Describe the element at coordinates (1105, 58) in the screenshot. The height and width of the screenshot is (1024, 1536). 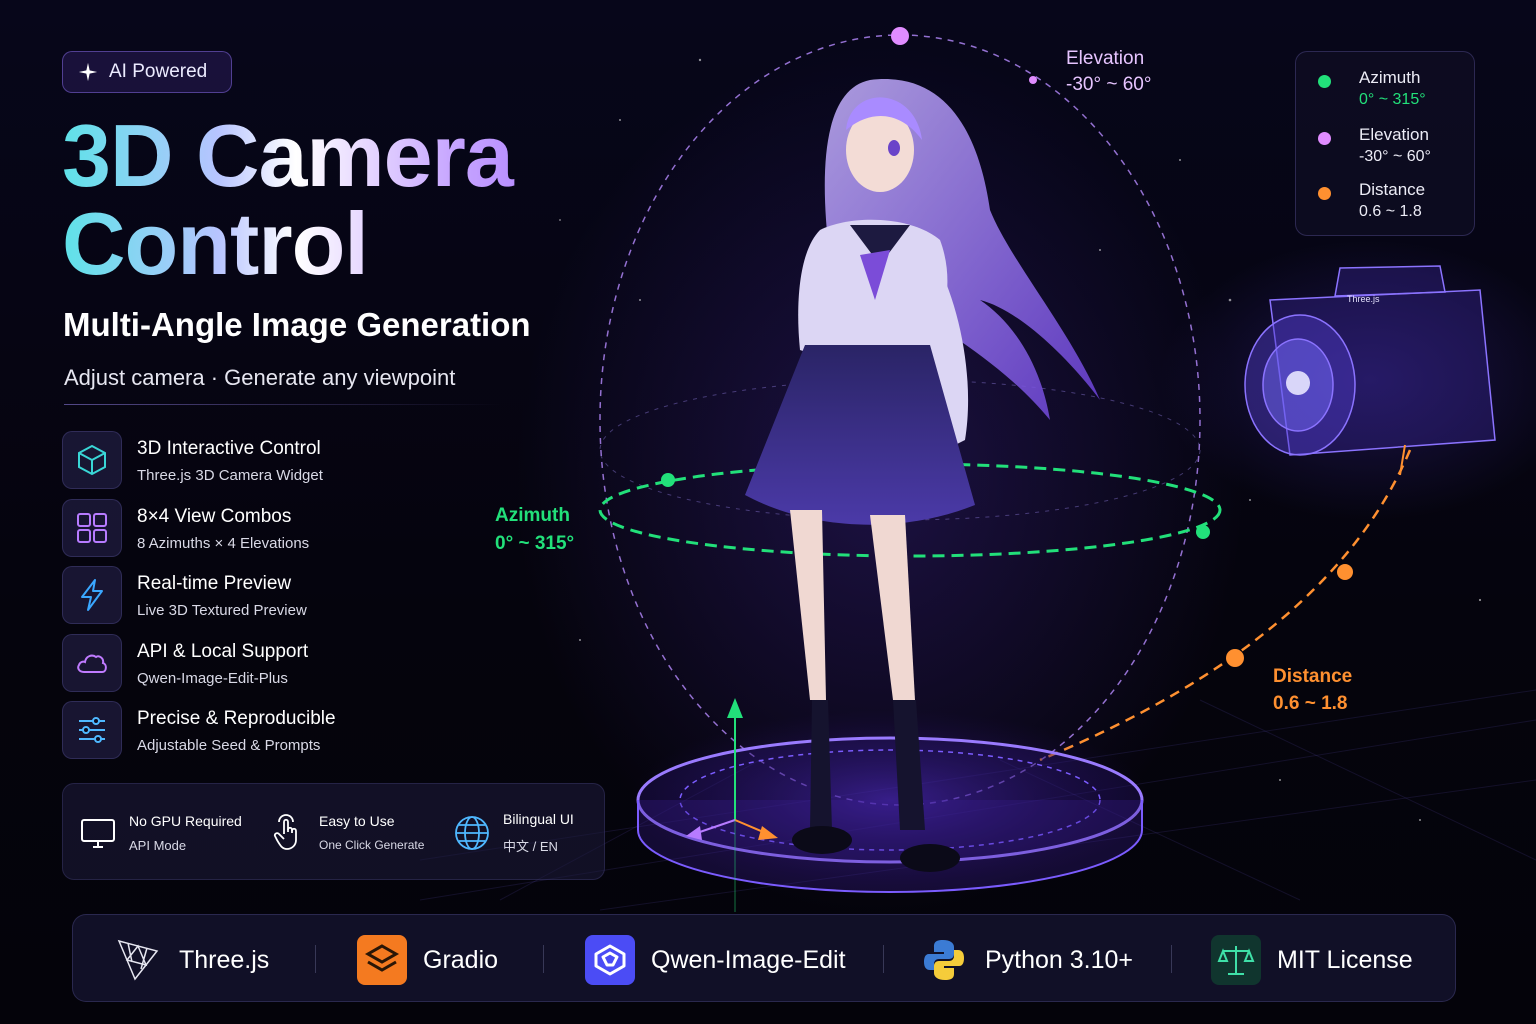
I see `elevation-label: Elevation` at that location.